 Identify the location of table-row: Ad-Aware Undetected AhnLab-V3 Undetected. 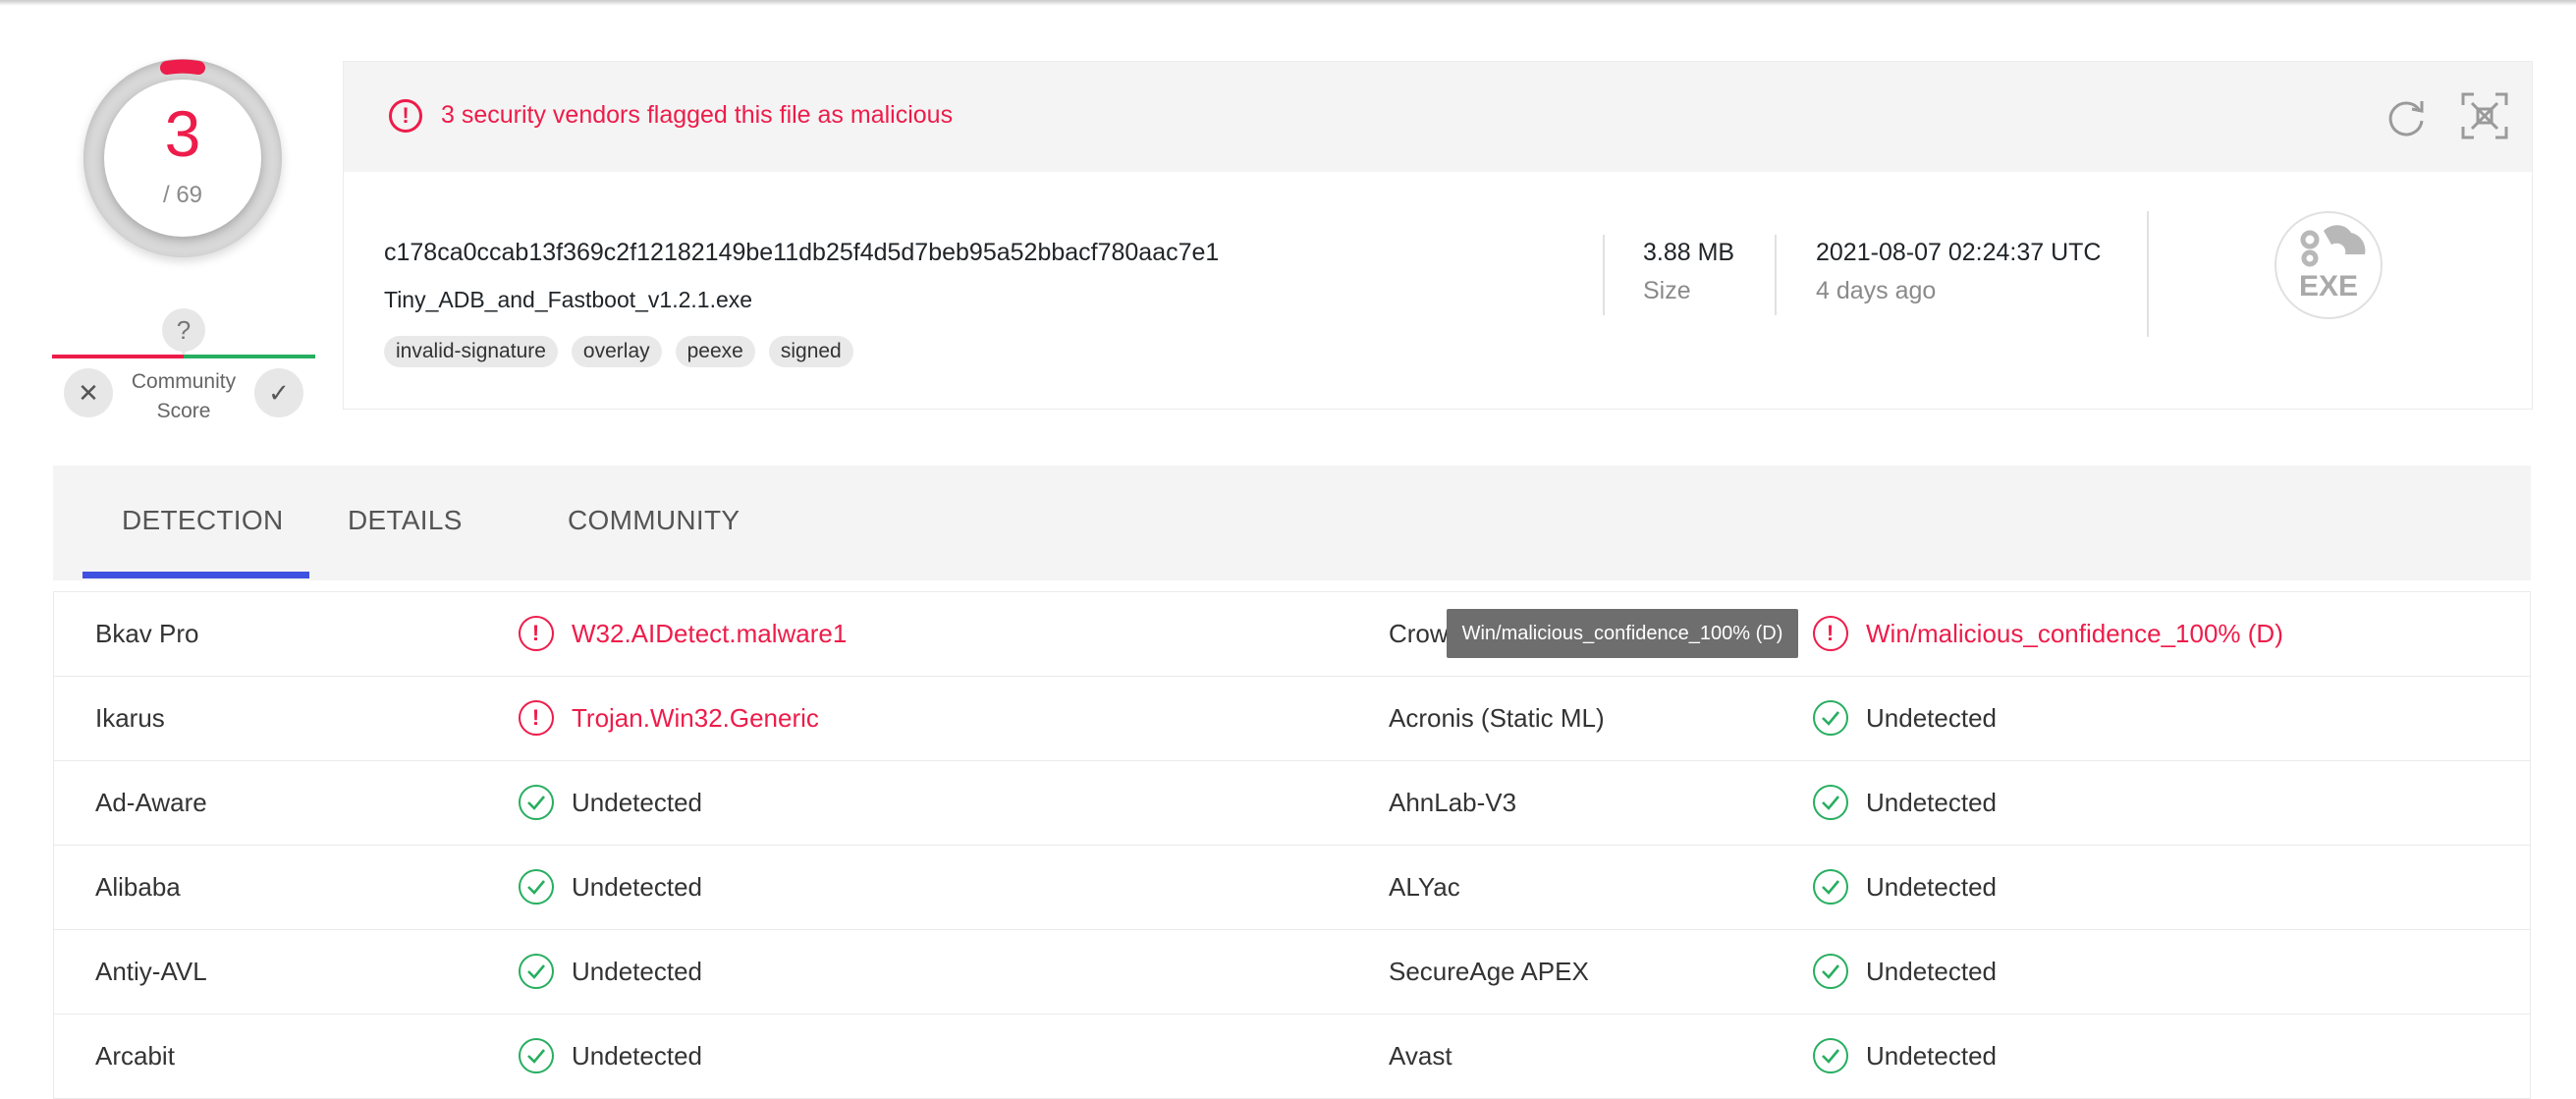
(1292, 803).